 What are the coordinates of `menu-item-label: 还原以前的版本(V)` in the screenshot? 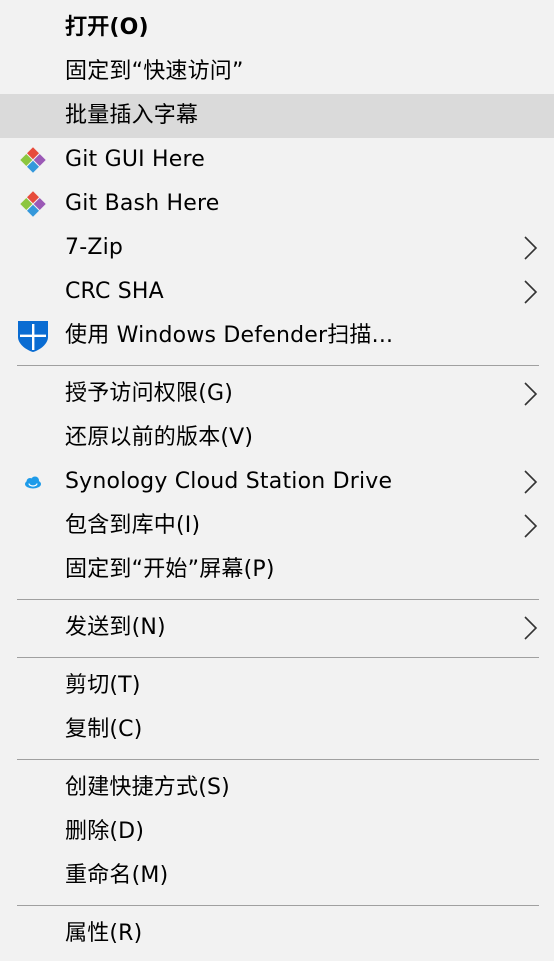 It's located at (159, 437).